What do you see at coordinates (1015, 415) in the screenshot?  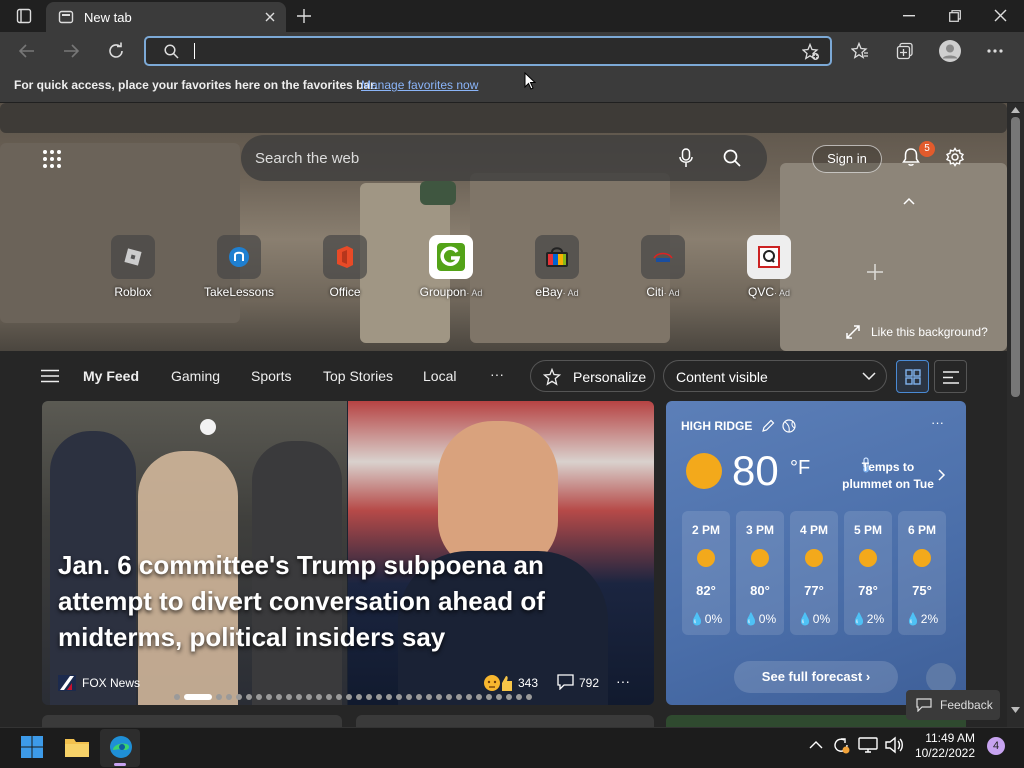 I see `page-scrollbar` at bounding box center [1015, 415].